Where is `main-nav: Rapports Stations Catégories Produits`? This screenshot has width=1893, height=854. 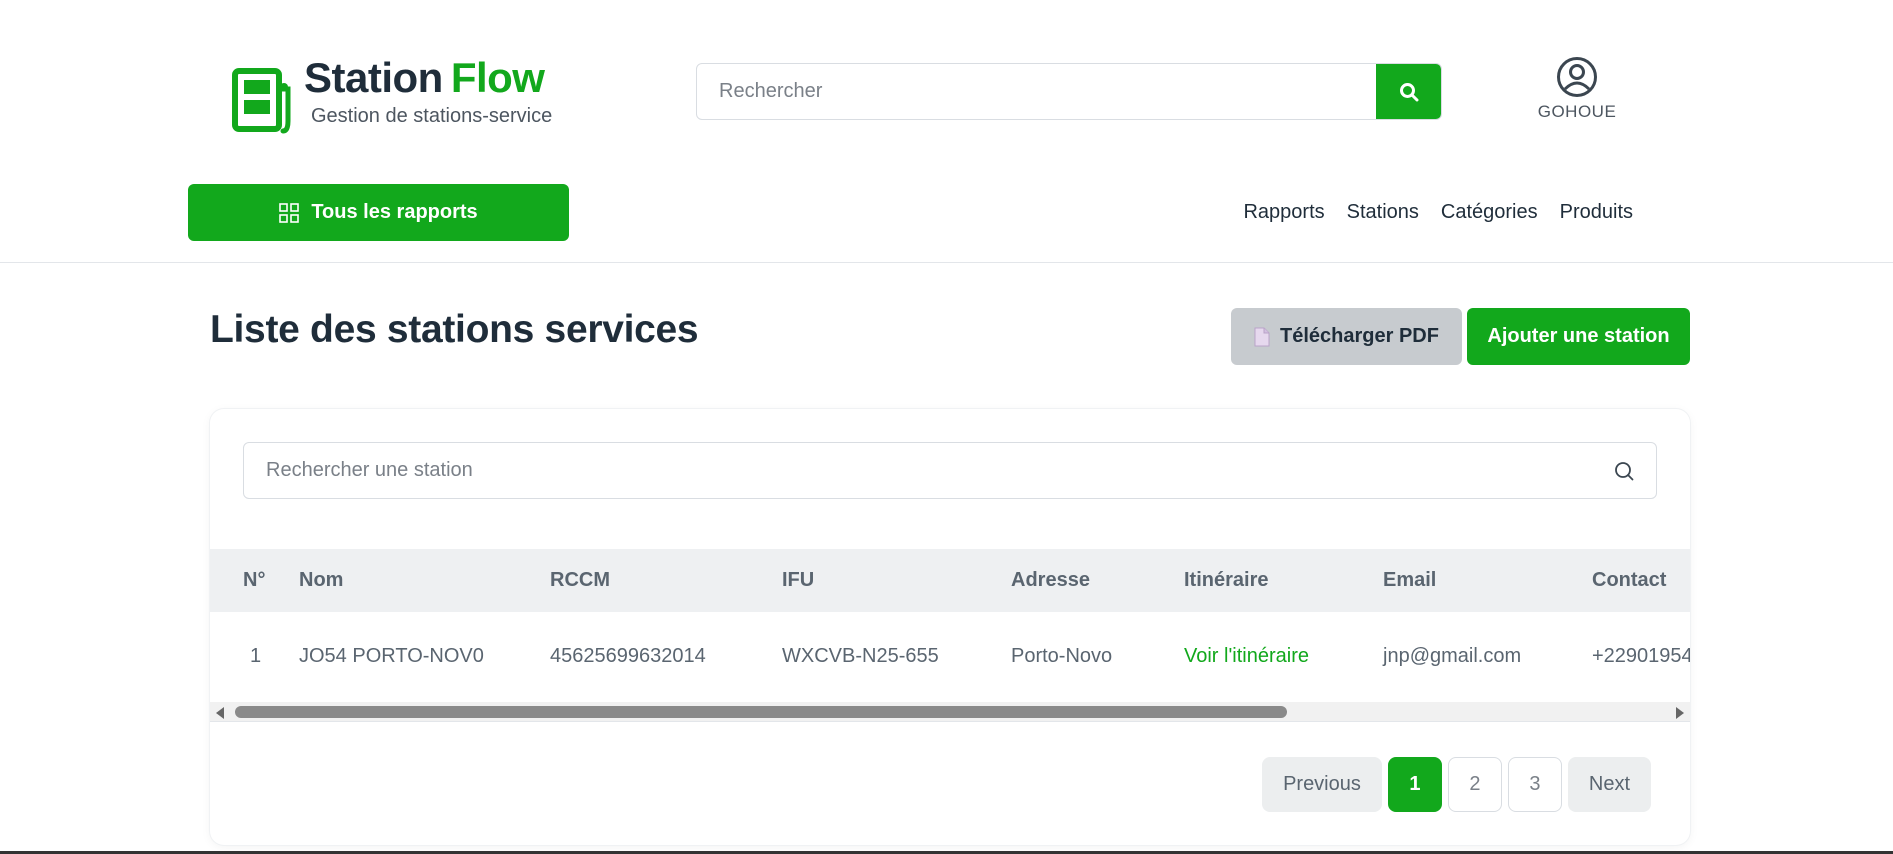
main-nav: Rapports Stations Catégories Produits is located at coordinates (1427, 212).